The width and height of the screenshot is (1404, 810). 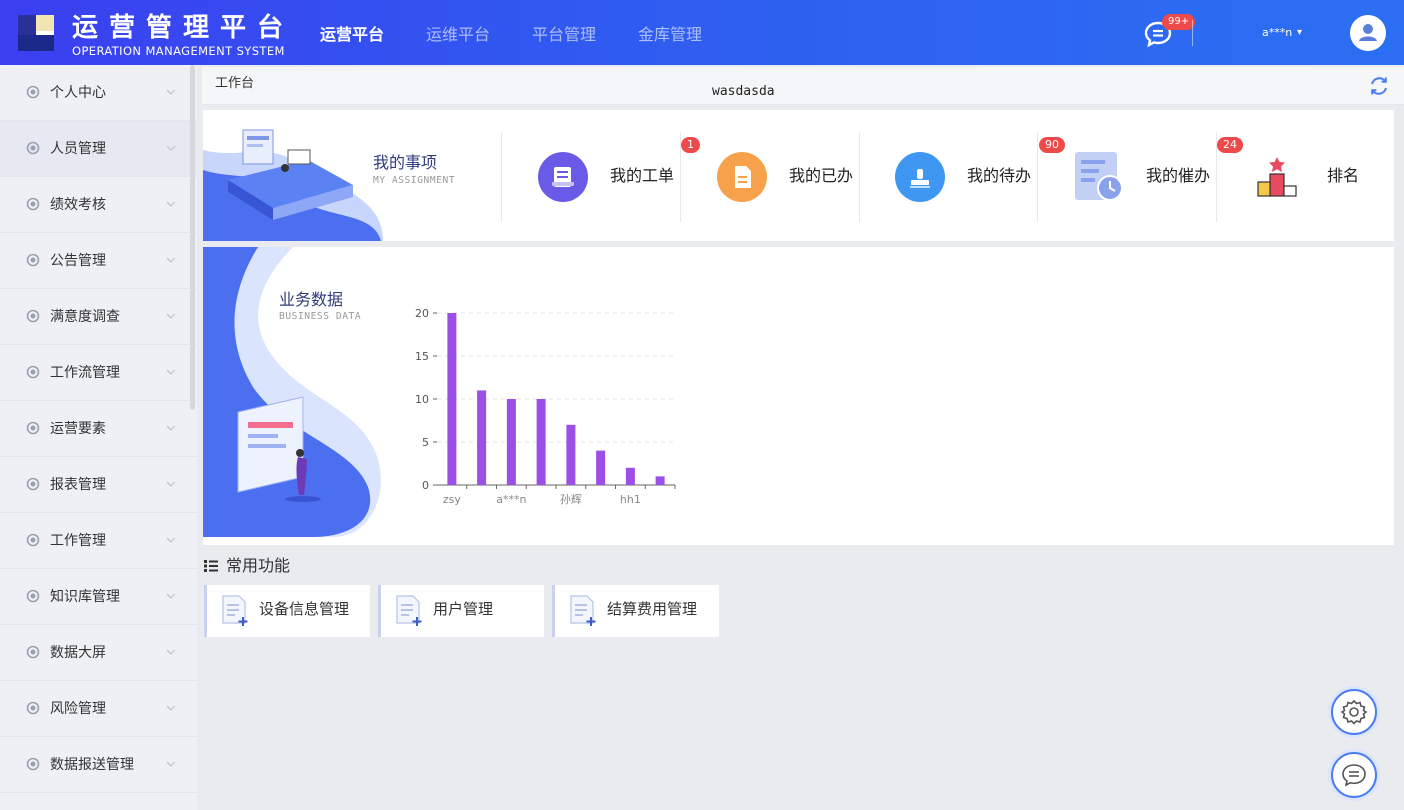 I want to click on top-nav: 运营平台 运维平台 平台管理 金库管理, so click(x=532, y=35).